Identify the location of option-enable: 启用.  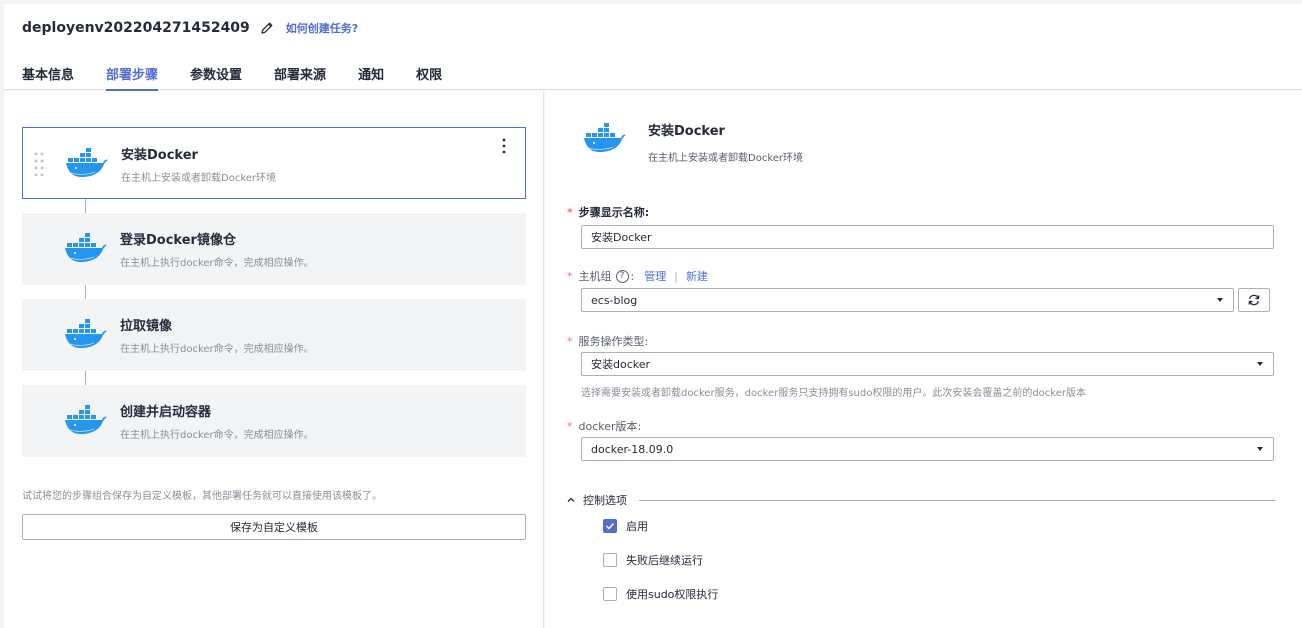
(625, 526).